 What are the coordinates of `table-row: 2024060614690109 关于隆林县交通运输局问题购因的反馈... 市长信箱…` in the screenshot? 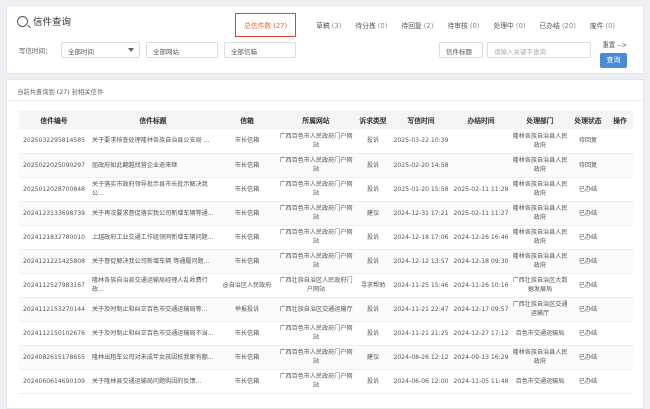 It's located at (326, 381).